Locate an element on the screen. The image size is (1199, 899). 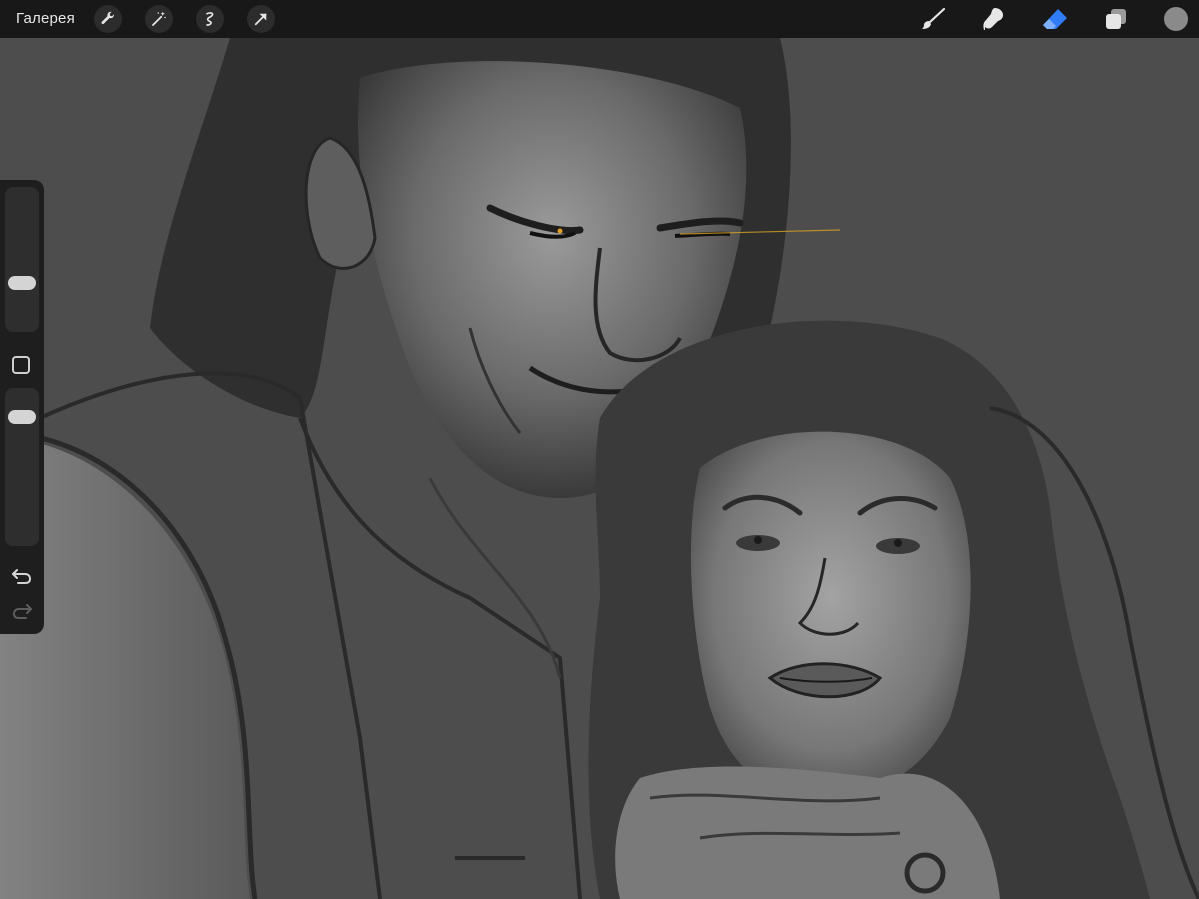
redo-button is located at coordinates (22, 611).